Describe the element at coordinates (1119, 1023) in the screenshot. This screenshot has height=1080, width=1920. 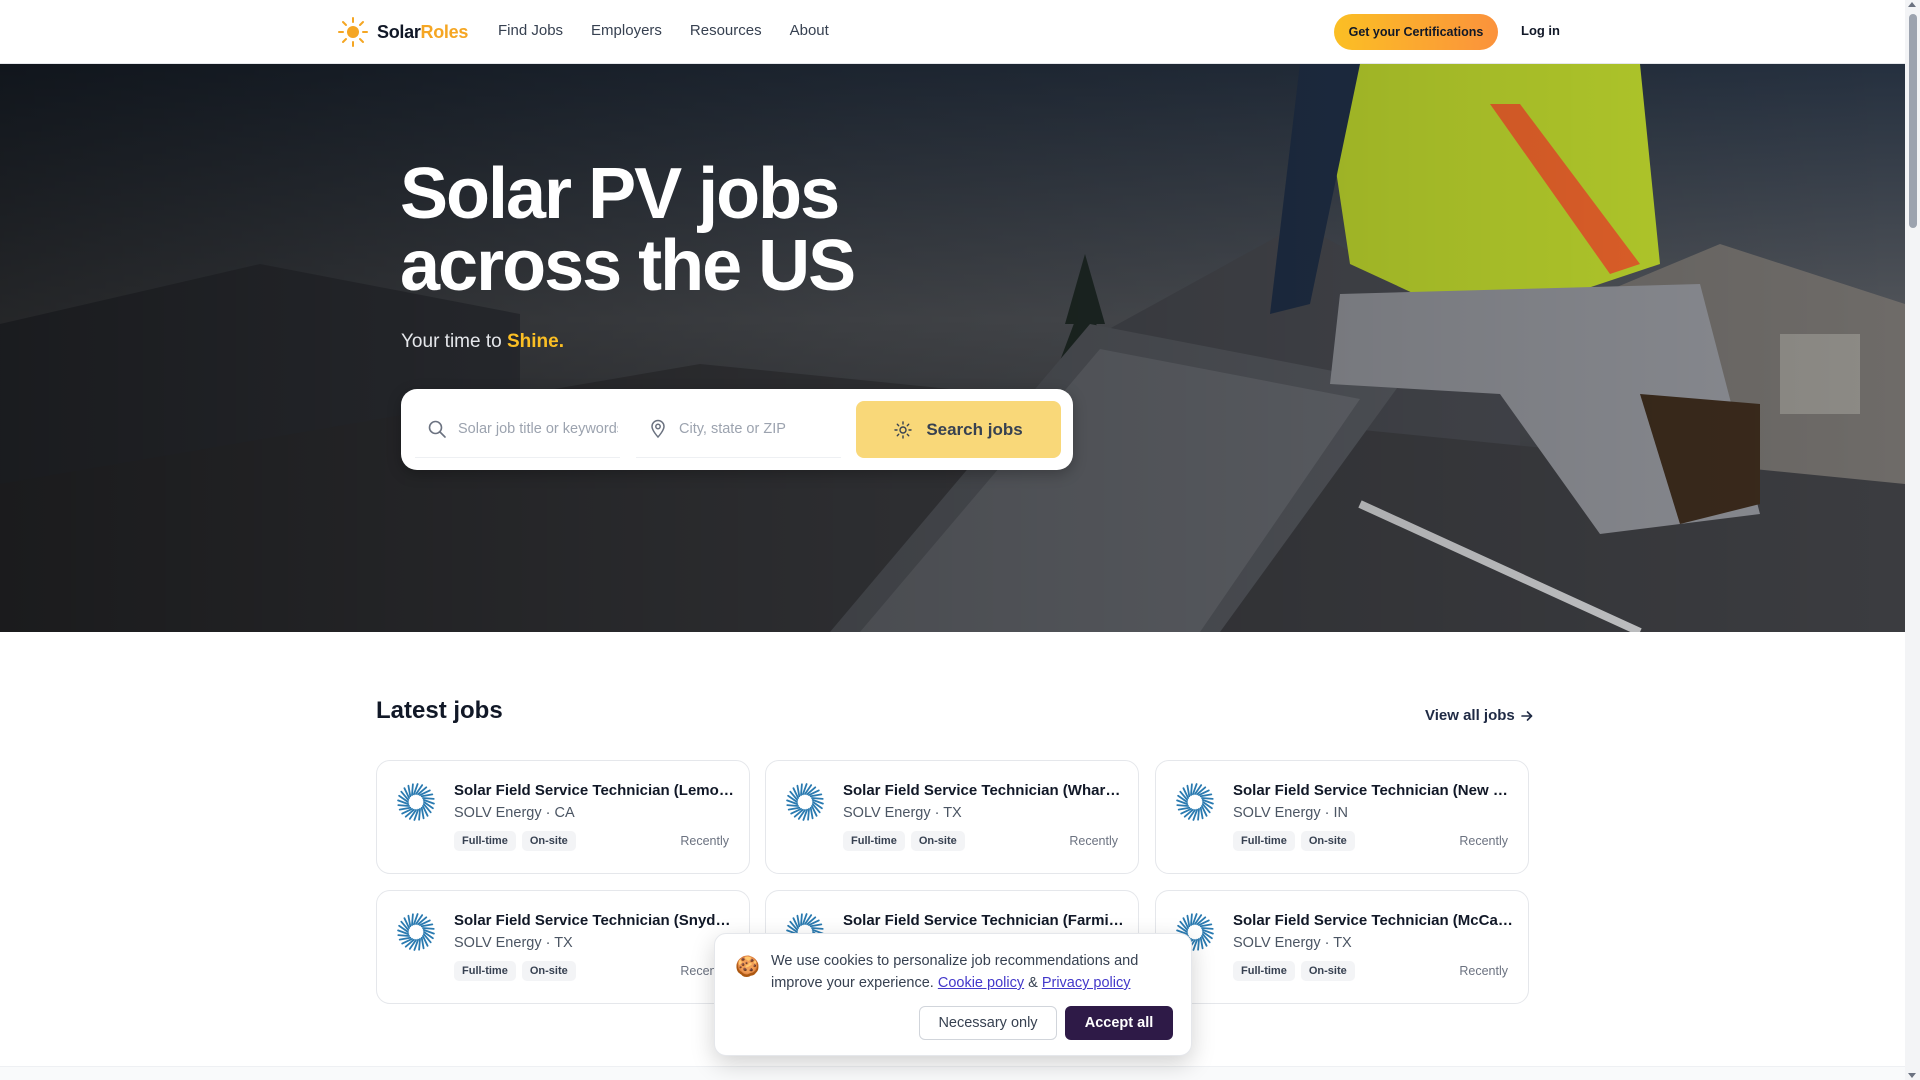
I see `accept-all-button: Accept all` at that location.